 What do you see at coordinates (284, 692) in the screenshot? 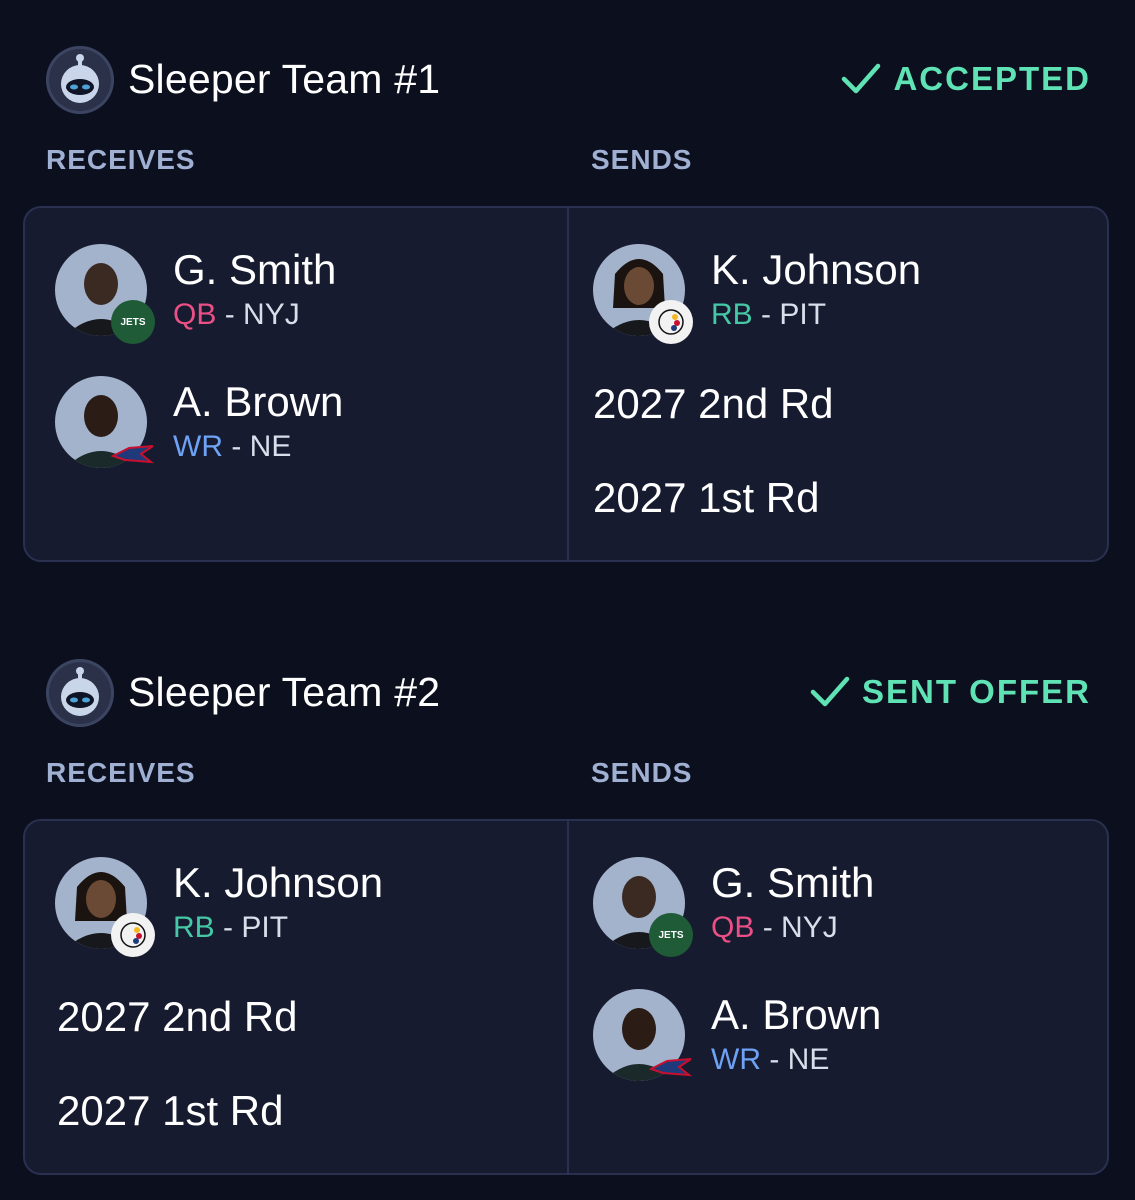
I see `team-name: Sleeper Team #2` at bounding box center [284, 692].